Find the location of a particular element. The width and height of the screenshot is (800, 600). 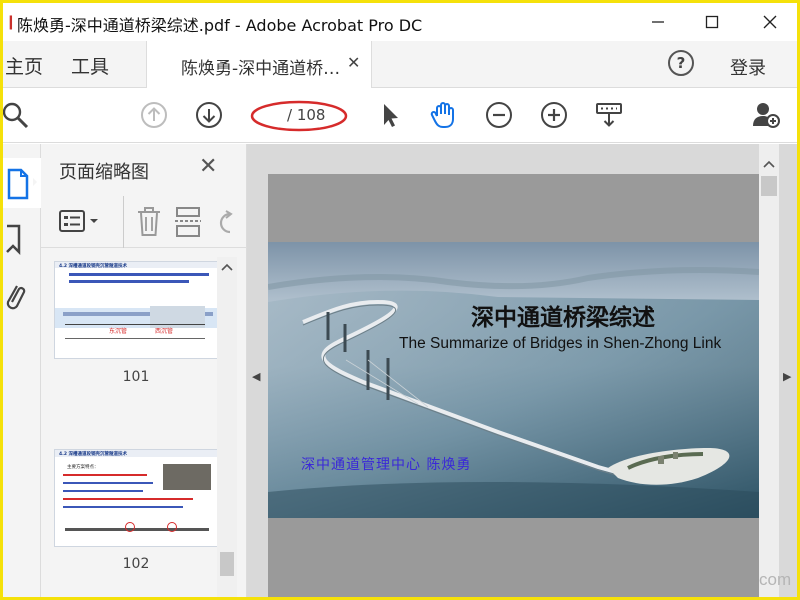

page-total: / 108 is located at coordinates (306, 115).